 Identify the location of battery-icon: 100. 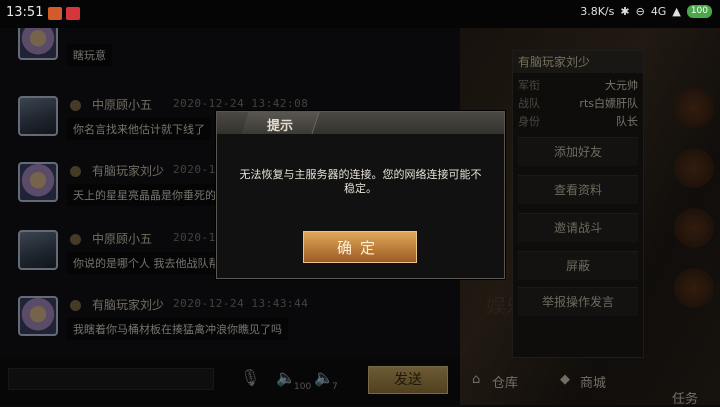
(699, 11).